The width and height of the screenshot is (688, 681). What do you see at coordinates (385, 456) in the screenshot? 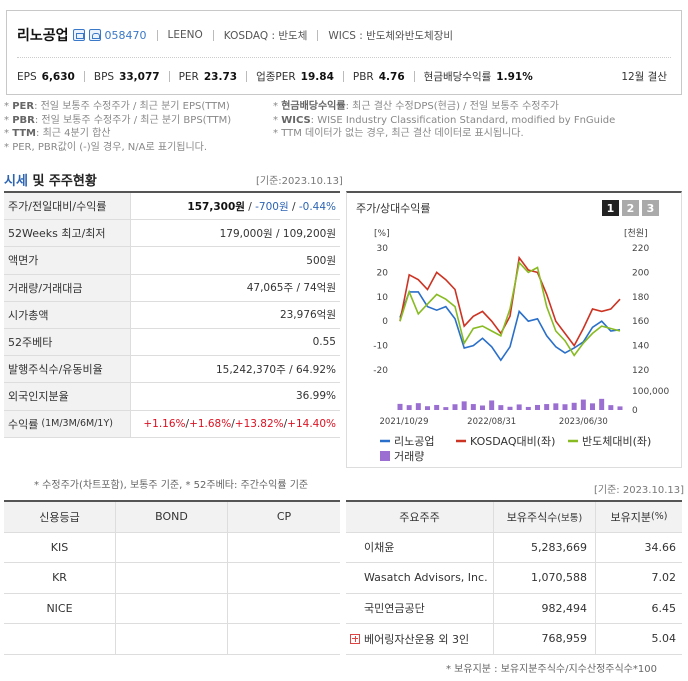
I see `legend-swatch-volume` at bounding box center [385, 456].